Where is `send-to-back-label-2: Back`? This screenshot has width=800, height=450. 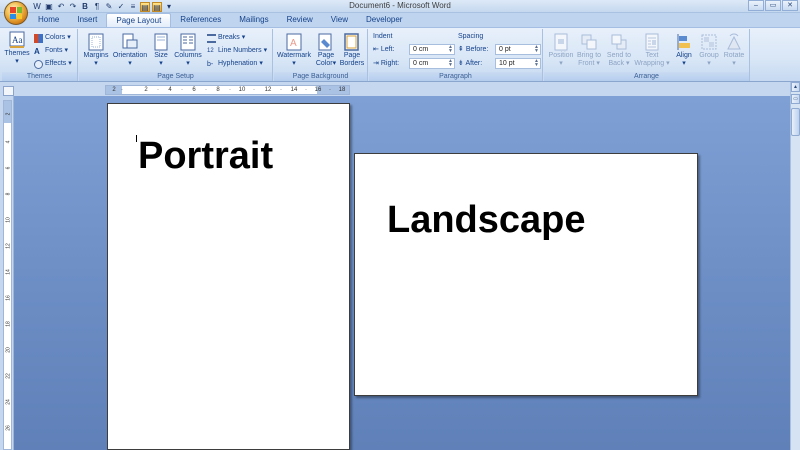 send-to-back-label-2: Back is located at coordinates (616, 63).